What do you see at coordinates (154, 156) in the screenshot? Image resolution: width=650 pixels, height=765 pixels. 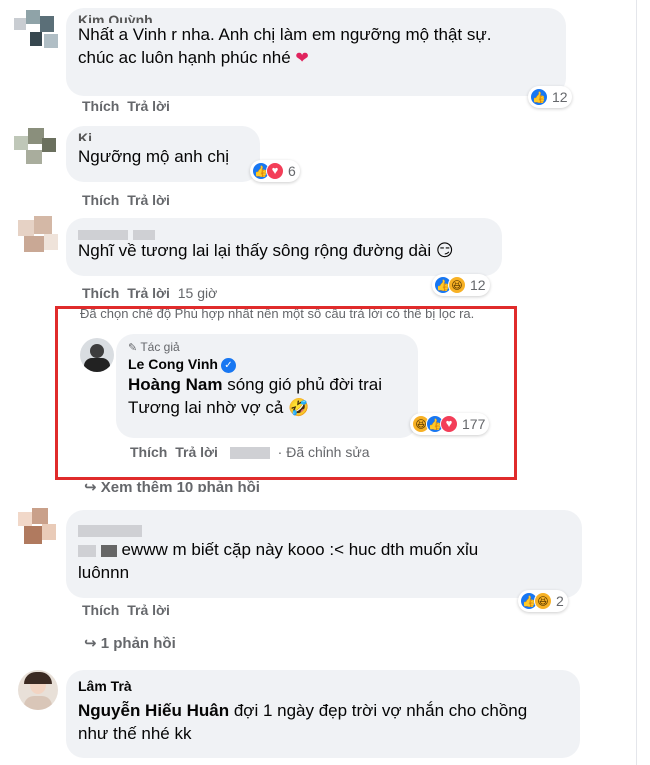 I see `comment-text: Ngưỡng mộ anh chị` at bounding box center [154, 156].